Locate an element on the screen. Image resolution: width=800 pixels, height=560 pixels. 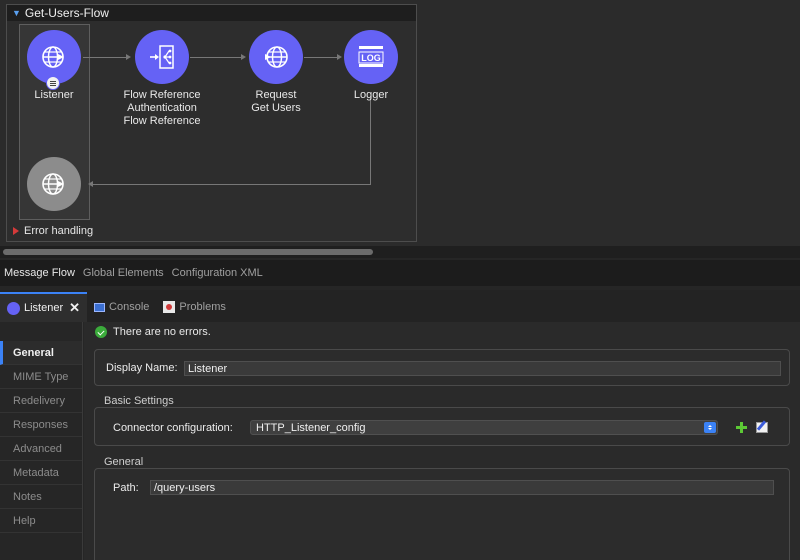
svg-text: LOG is located at coordinates (371, 58).